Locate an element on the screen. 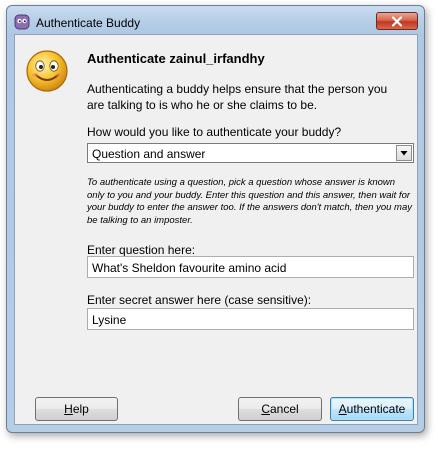 The height and width of the screenshot is (452, 441). question-label: Enter question here: is located at coordinates (141, 250).